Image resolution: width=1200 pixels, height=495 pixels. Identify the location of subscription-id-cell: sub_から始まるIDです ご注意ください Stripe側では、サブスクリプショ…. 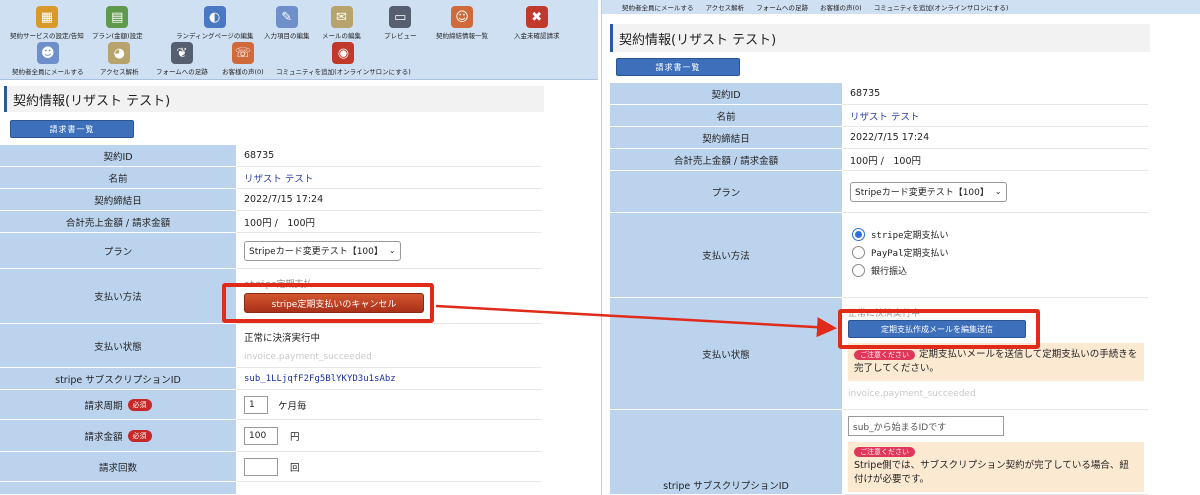
(995, 452).